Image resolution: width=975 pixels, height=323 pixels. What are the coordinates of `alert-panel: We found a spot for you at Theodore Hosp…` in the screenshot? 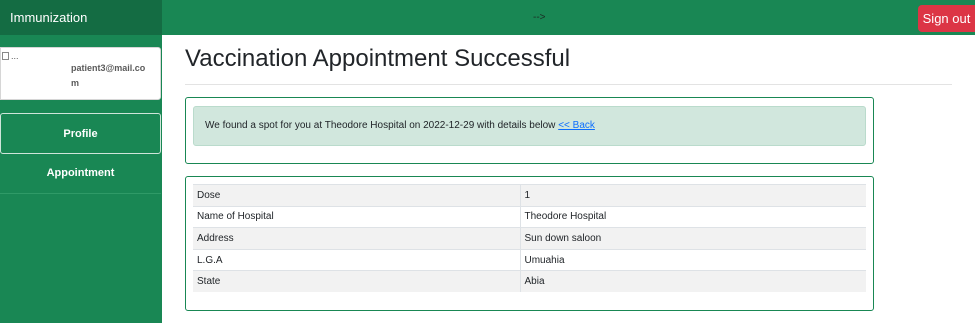 It's located at (529, 130).